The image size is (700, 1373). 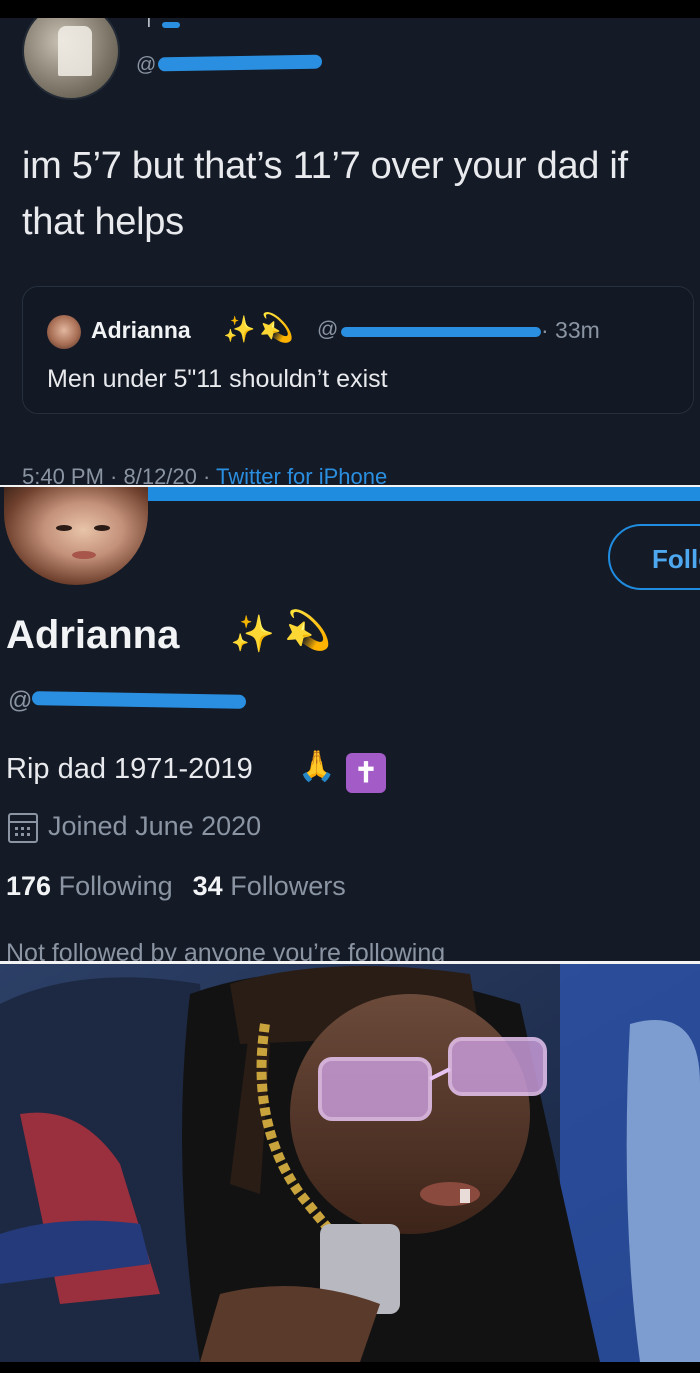 What do you see at coordinates (119, 474) in the screenshot?
I see `tweet-time-date: 5:40 PM · 8/12/20 ·` at bounding box center [119, 474].